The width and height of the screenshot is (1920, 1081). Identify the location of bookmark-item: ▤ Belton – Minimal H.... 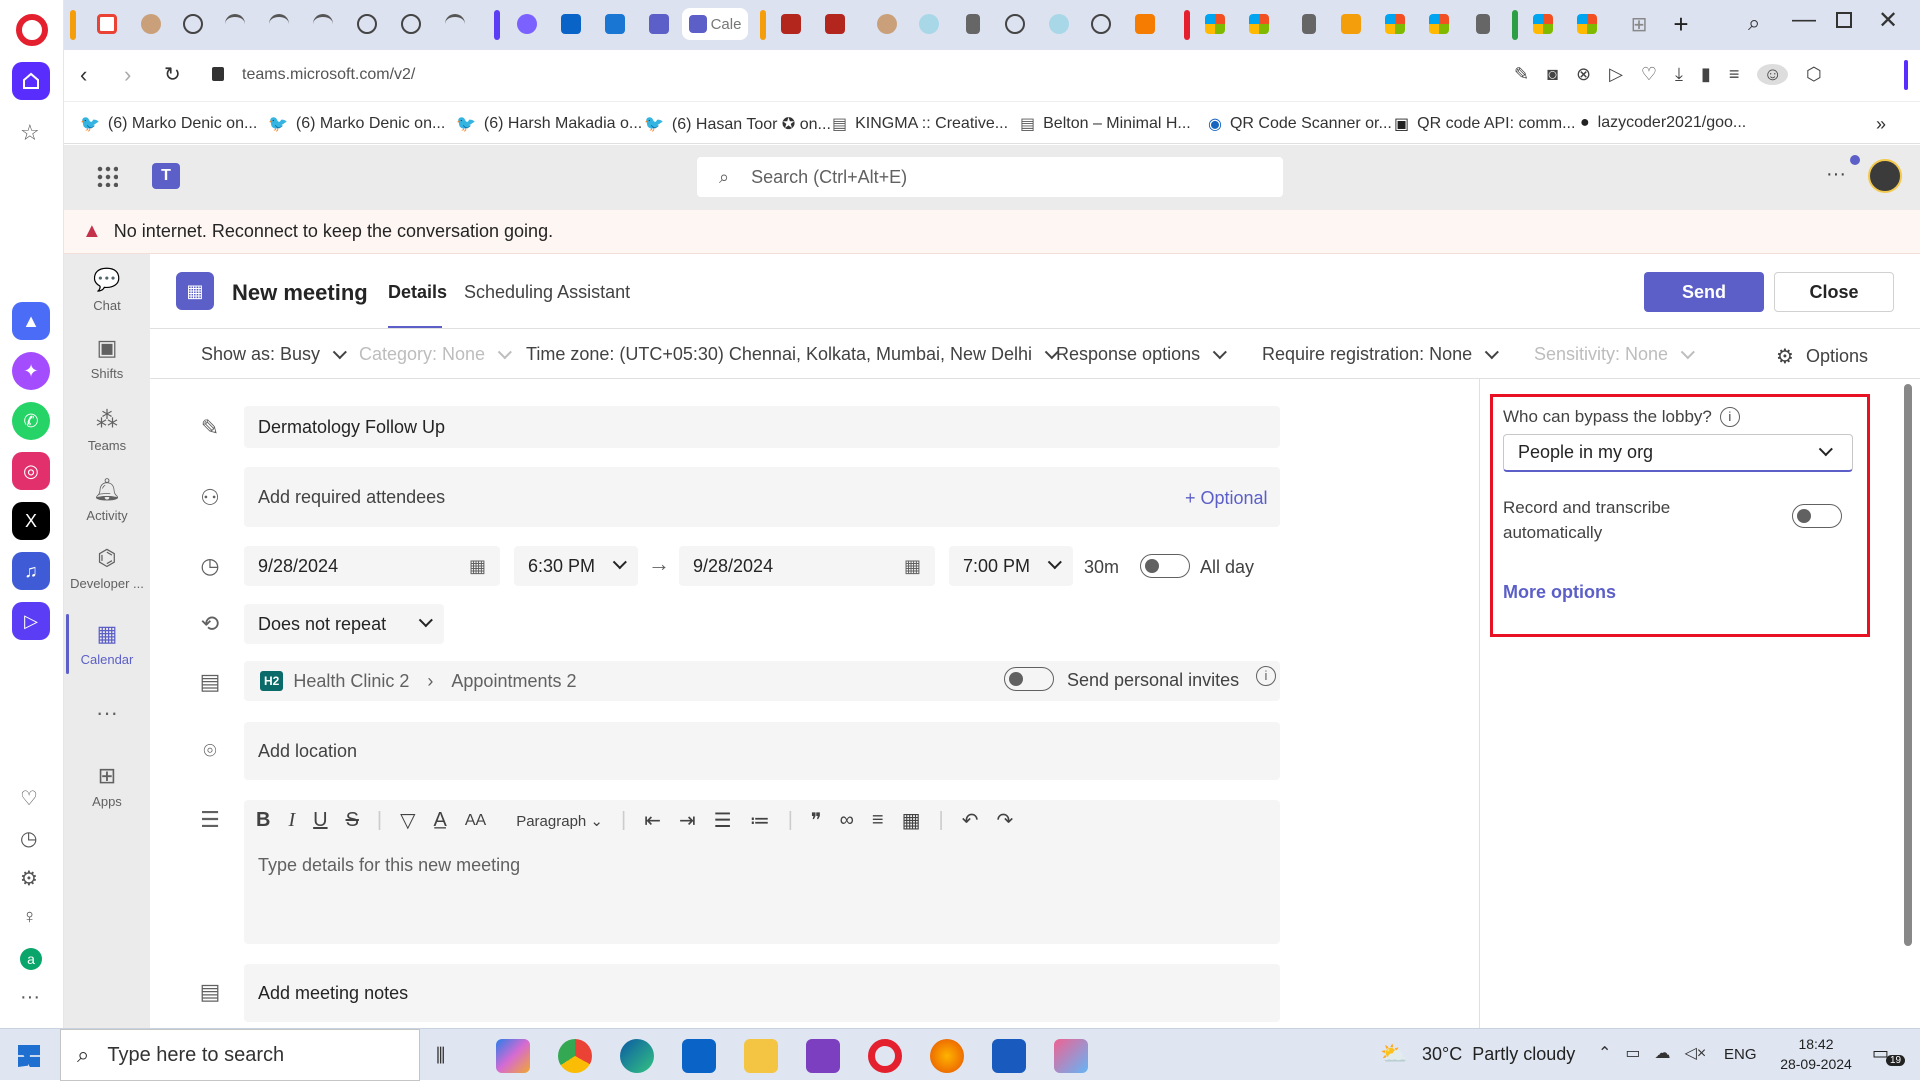
(1105, 124).